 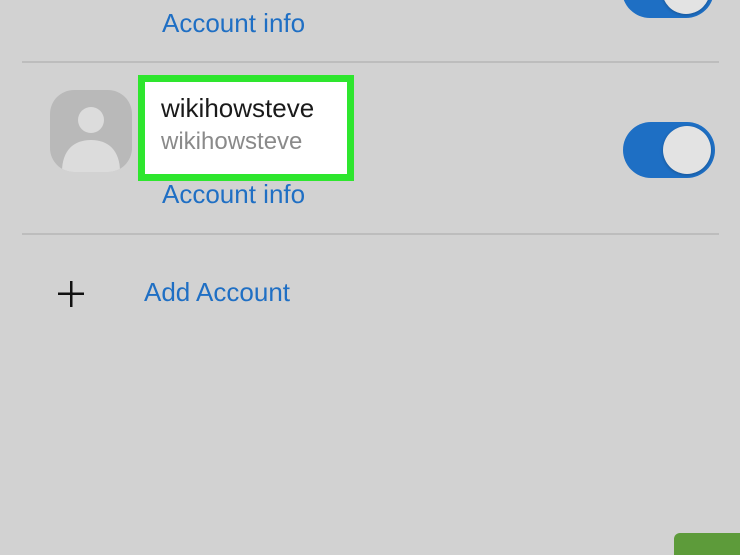 I want to click on plus-icon, so click(x=71, y=294).